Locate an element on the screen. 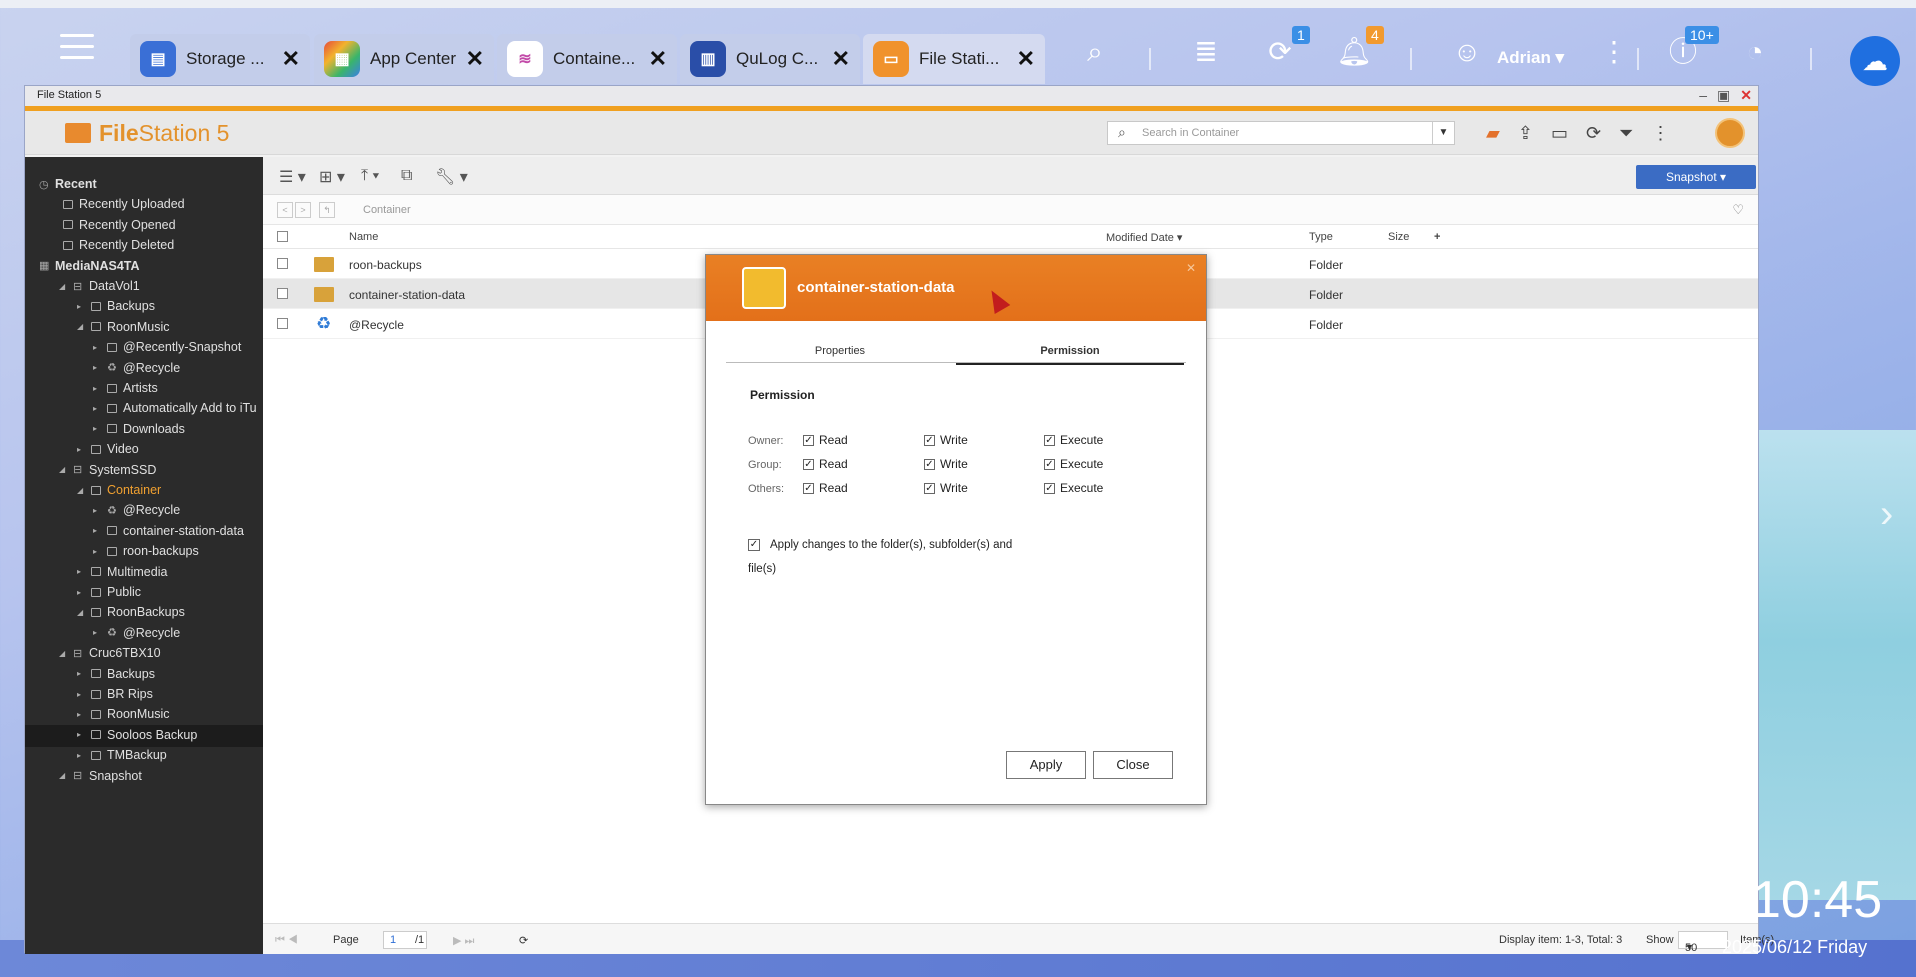 This screenshot has height=977, width=1916. first-page-icon: ⏮ ◀ is located at coordinates (286, 940).